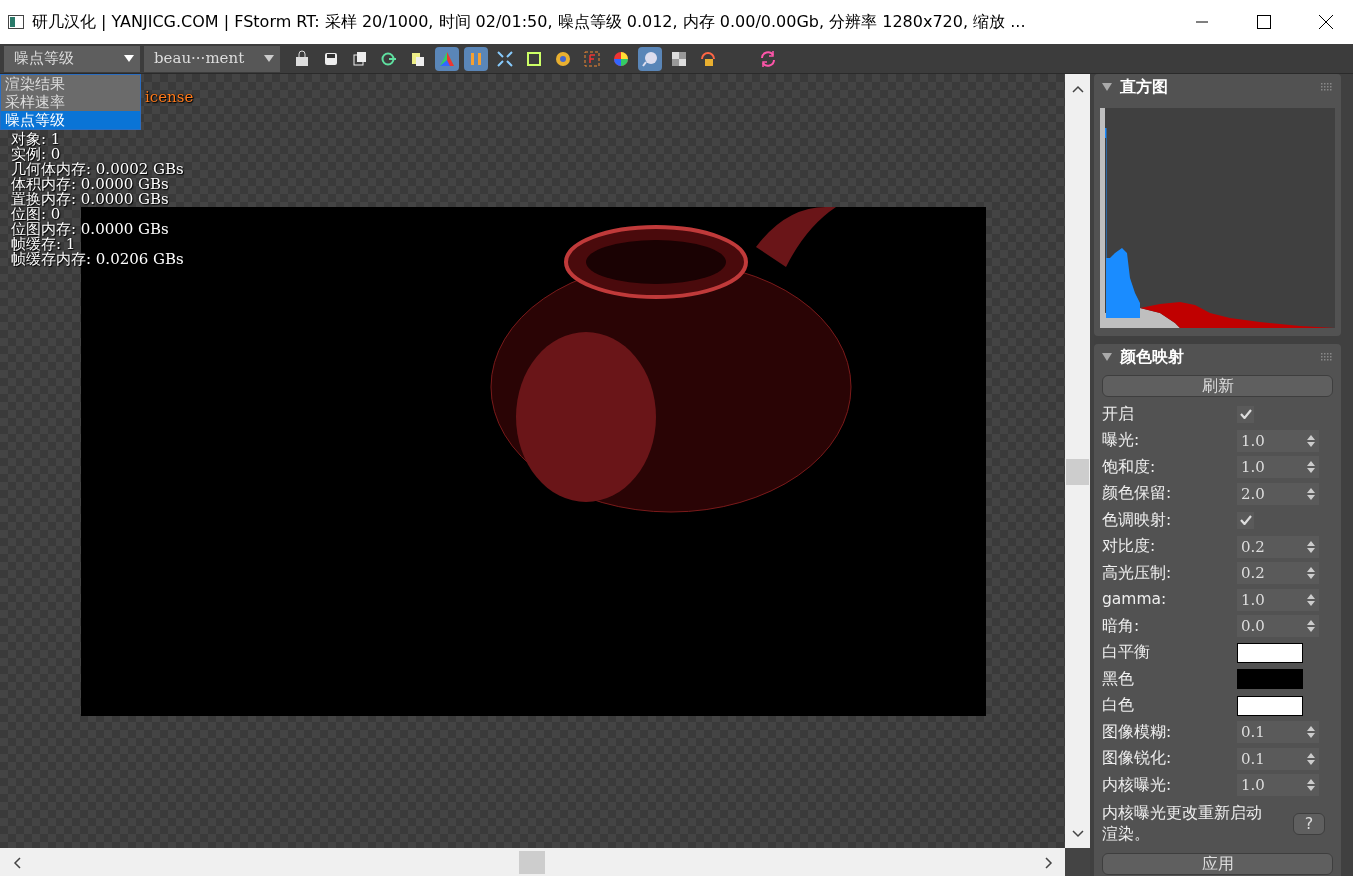 The image size is (1353, 876). What do you see at coordinates (1309, 823) in the screenshot?
I see `help-button: ?` at bounding box center [1309, 823].